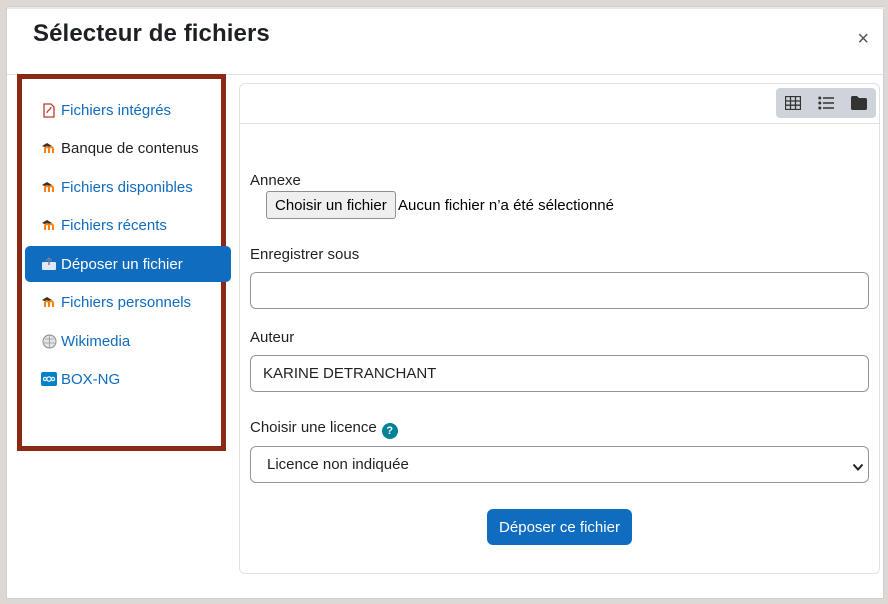 The image size is (888, 604). I want to click on author-input, so click(559, 373).